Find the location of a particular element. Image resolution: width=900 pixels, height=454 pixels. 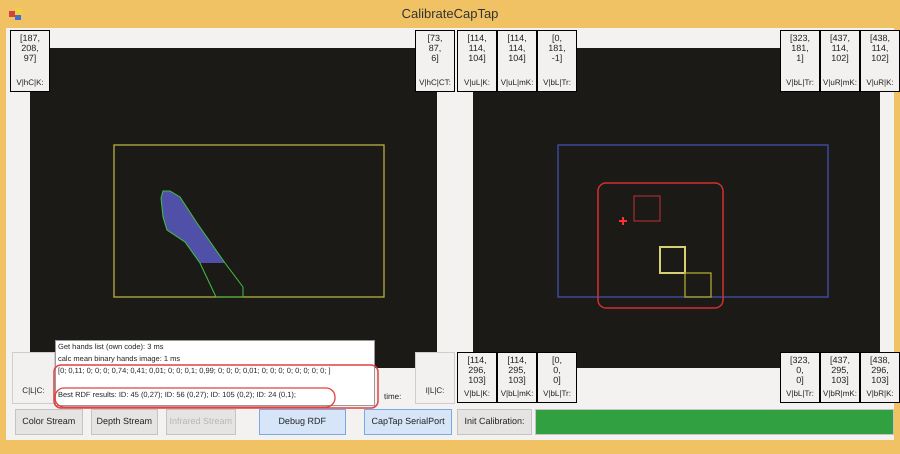

readout-label: V|uL|mK: is located at coordinates (517, 83).